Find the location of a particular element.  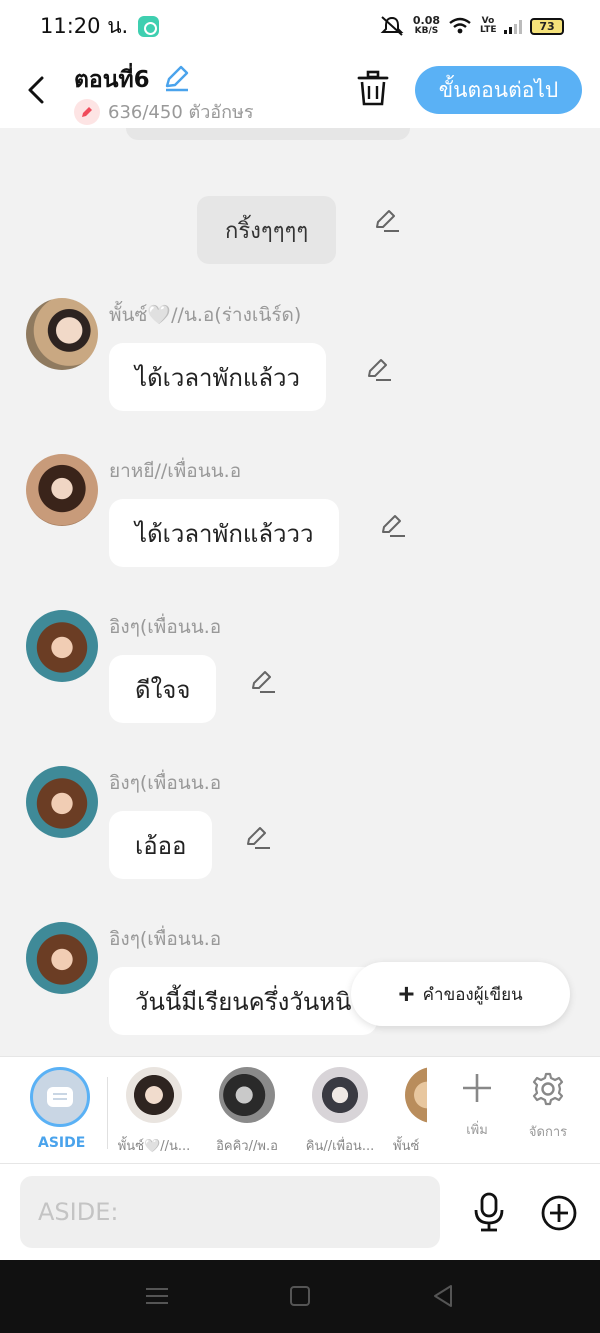

episode-title: ตอนที่6 is located at coordinates (112, 80).